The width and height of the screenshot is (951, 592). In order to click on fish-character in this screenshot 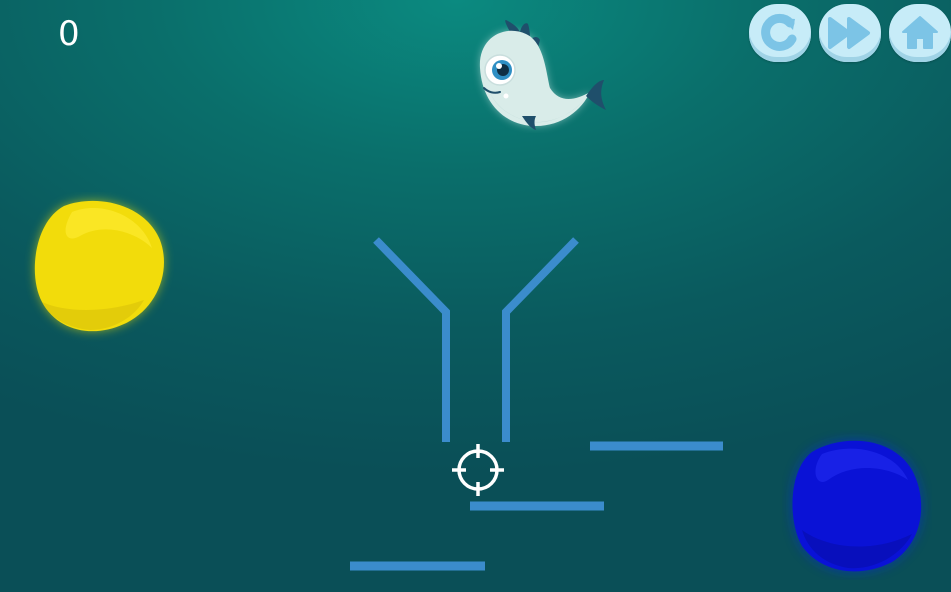, I will do `click(542, 75)`.